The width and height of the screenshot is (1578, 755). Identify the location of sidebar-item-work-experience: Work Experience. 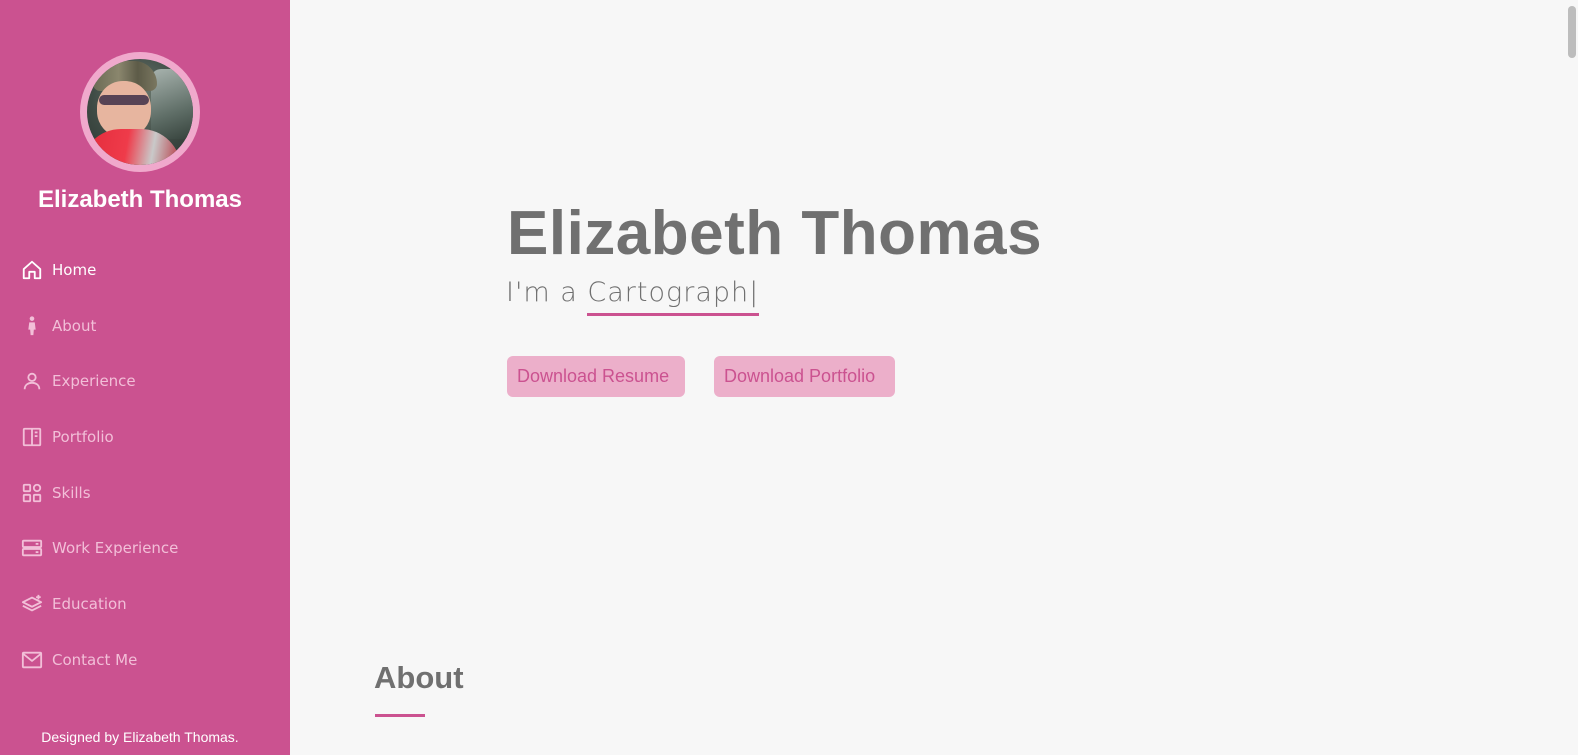
(151, 548).